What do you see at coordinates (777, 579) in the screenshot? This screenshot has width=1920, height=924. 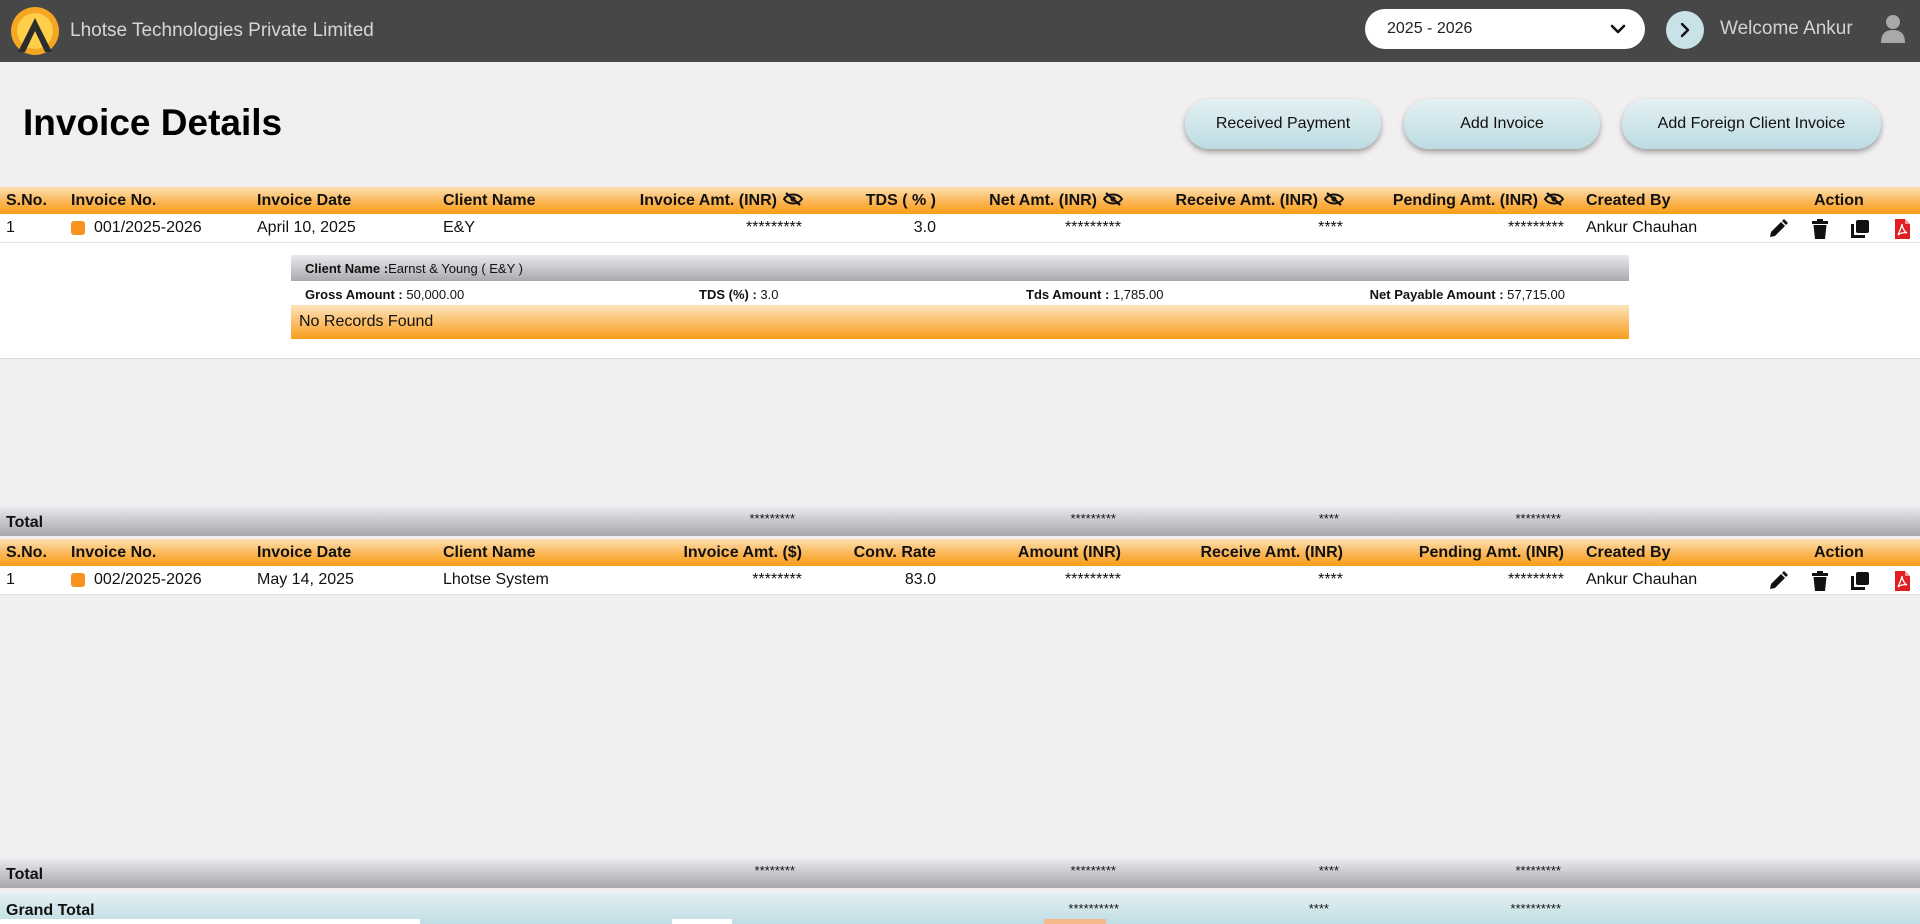 I see `row-invoice-amt-usd: ********` at bounding box center [777, 579].